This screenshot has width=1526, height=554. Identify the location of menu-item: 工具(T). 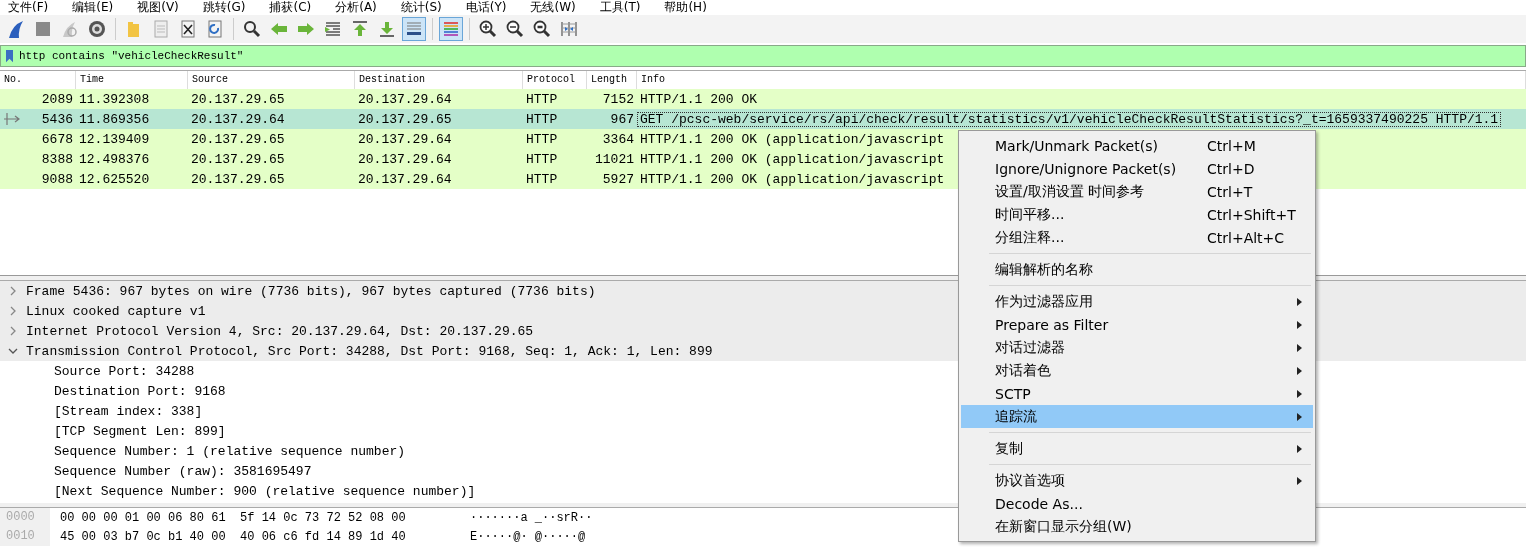
(620, 7).